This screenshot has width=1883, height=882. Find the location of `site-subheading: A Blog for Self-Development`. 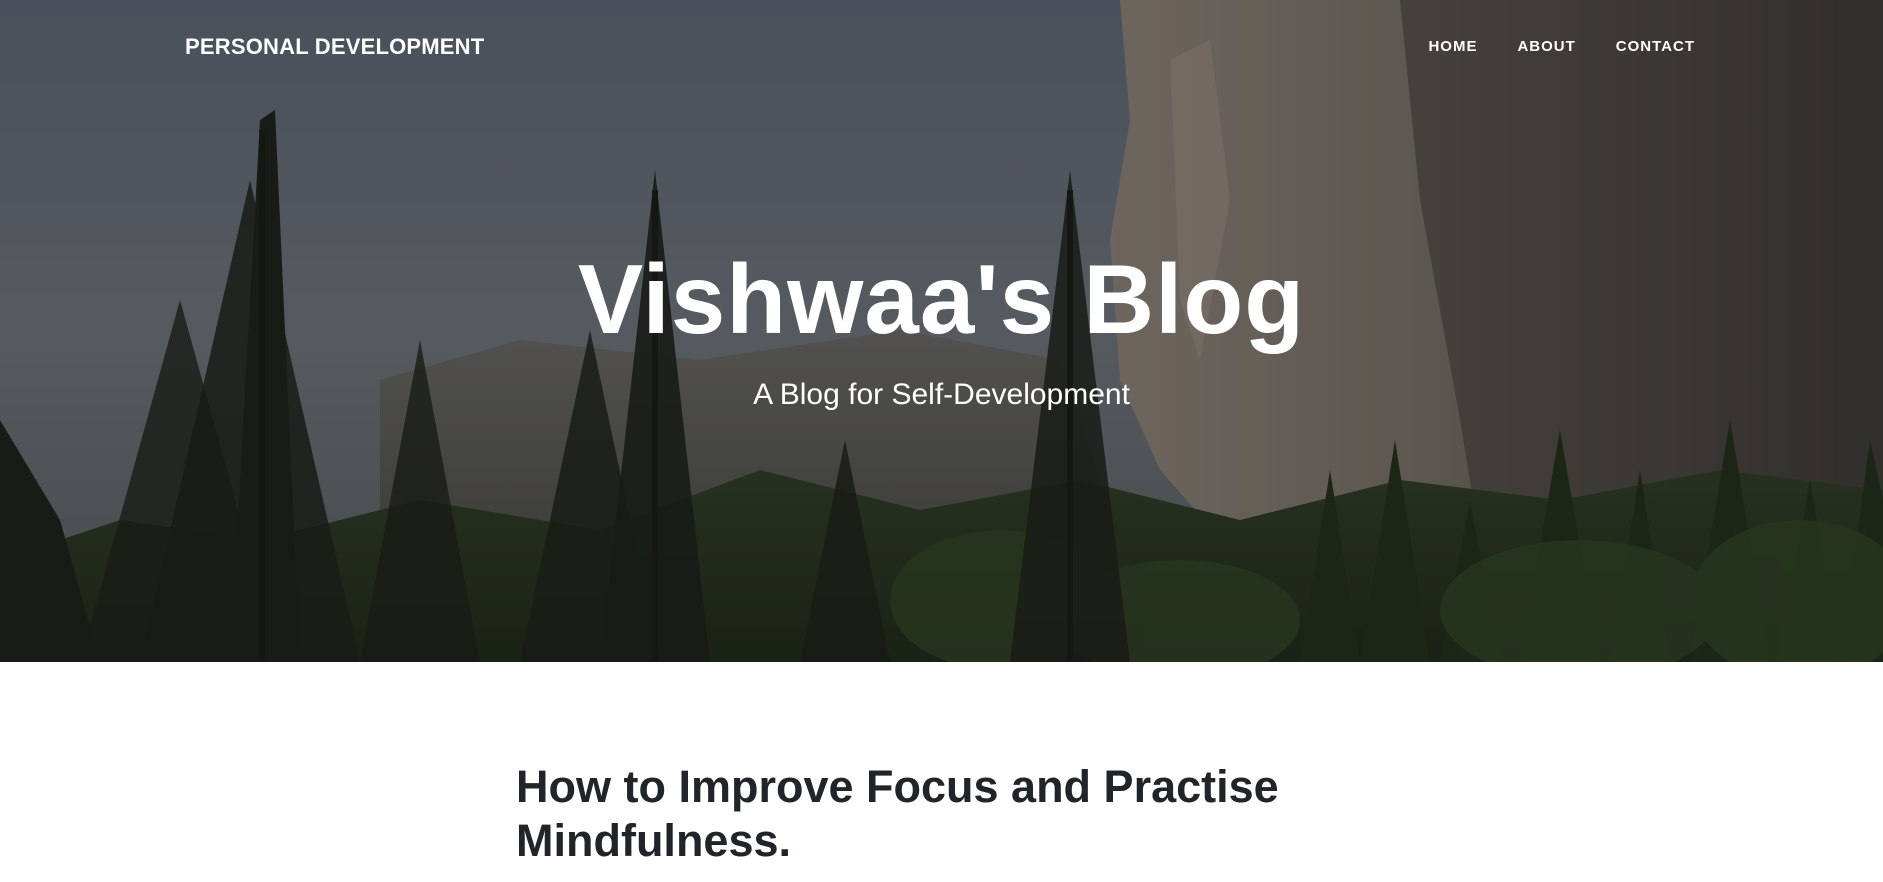

site-subheading: A Blog for Self-Development is located at coordinates (941, 394).